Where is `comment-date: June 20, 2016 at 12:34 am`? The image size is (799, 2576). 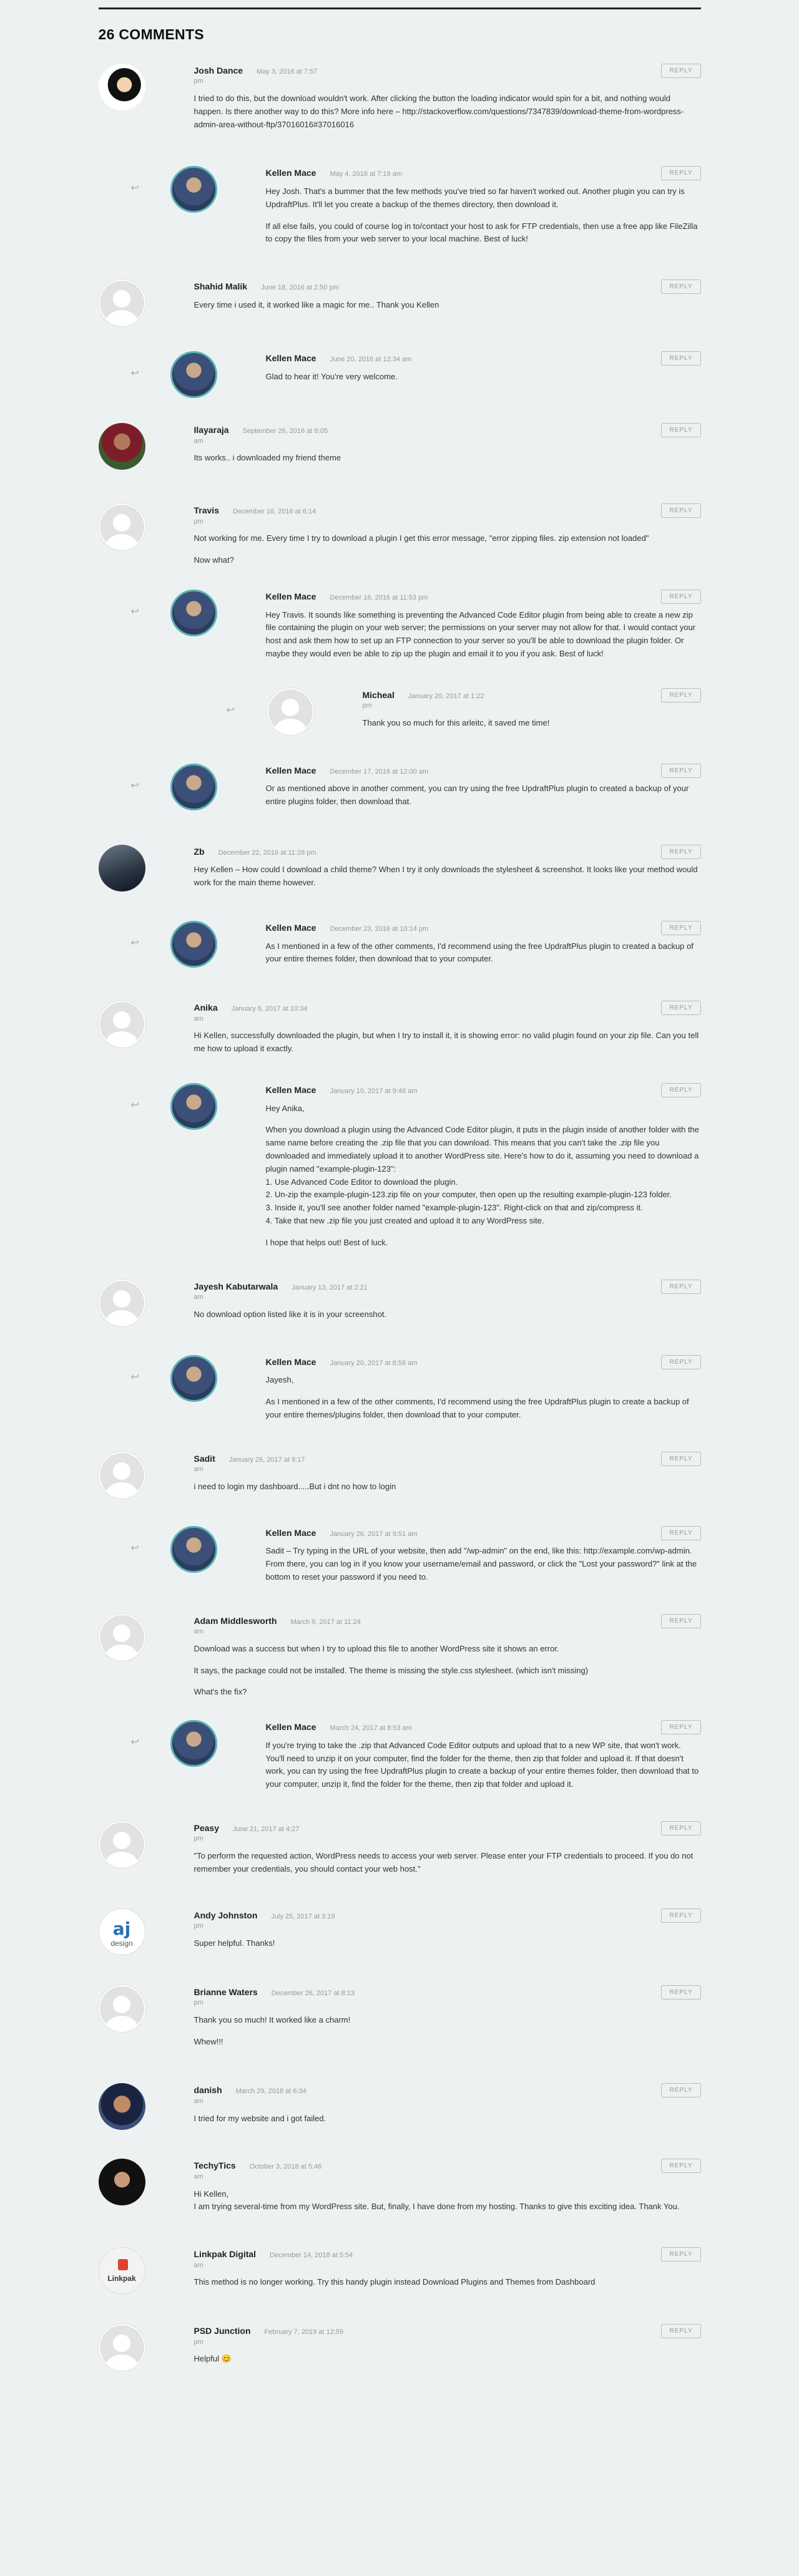 comment-date: June 20, 2016 at 12:34 am is located at coordinates (370, 360).